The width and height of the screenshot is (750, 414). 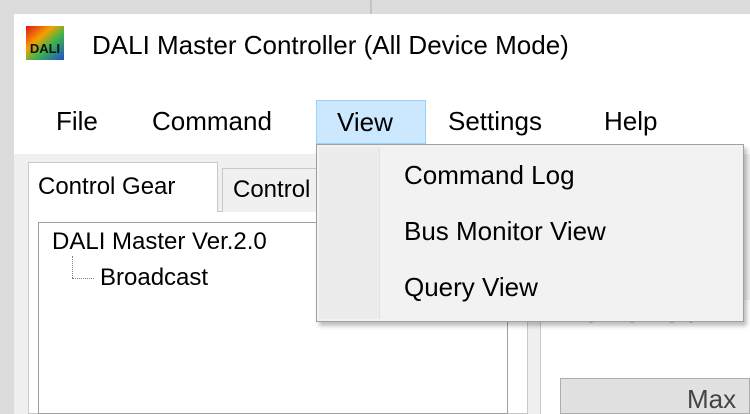 I want to click on dali-app-icon: DALI, so click(x=45, y=43).